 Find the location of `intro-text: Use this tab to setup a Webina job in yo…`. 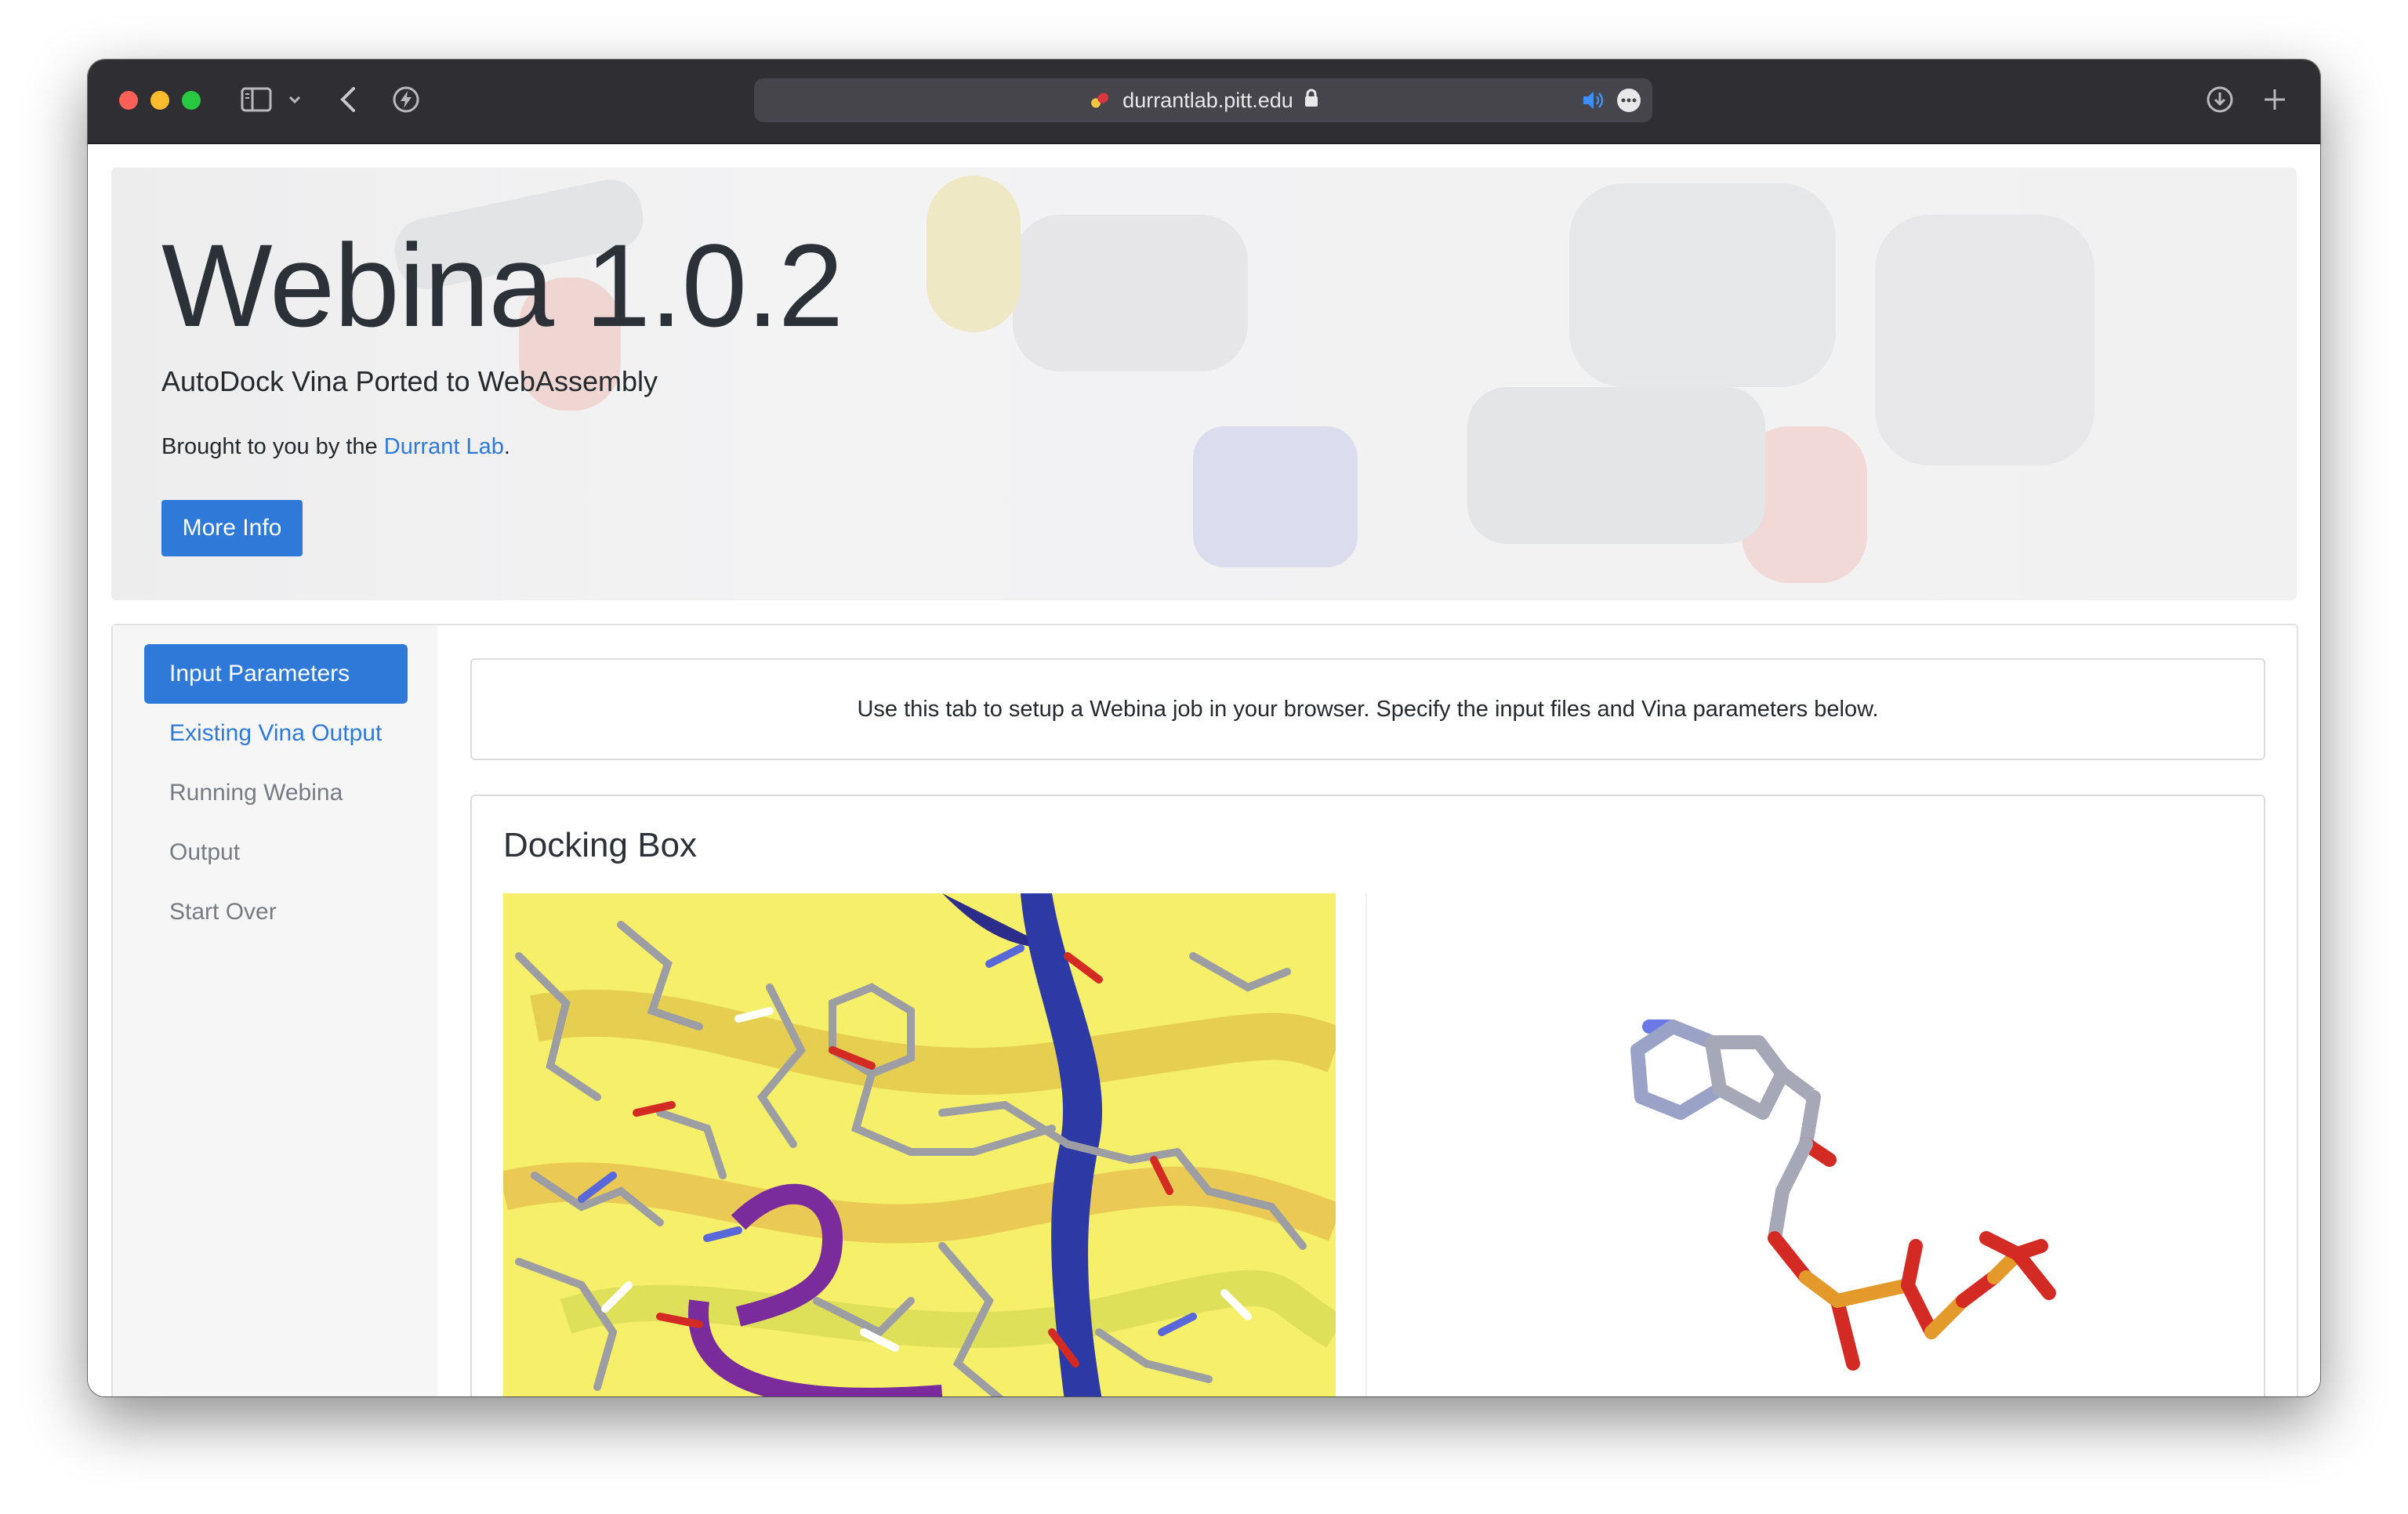

intro-text: Use this tab to setup a Webina job in yo… is located at coordinates (1368, 709).